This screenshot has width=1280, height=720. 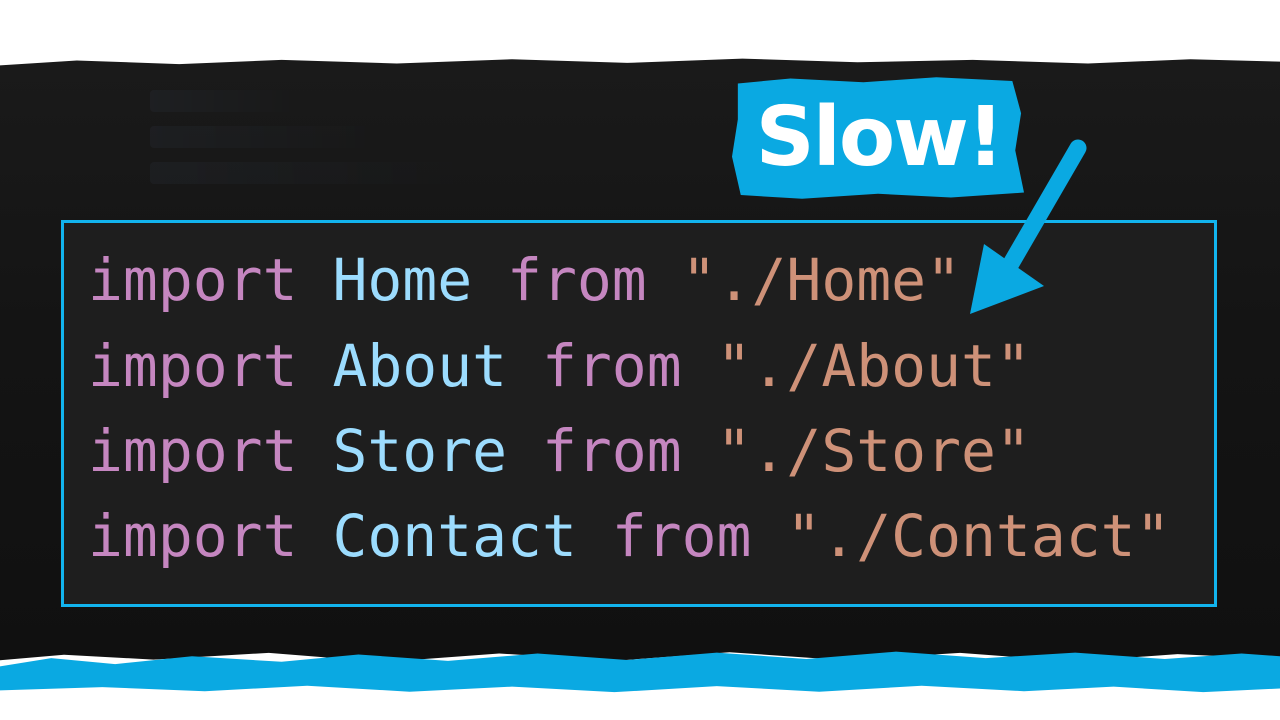 I want to click on import-identifier: Home, so click(x=402, y=280).